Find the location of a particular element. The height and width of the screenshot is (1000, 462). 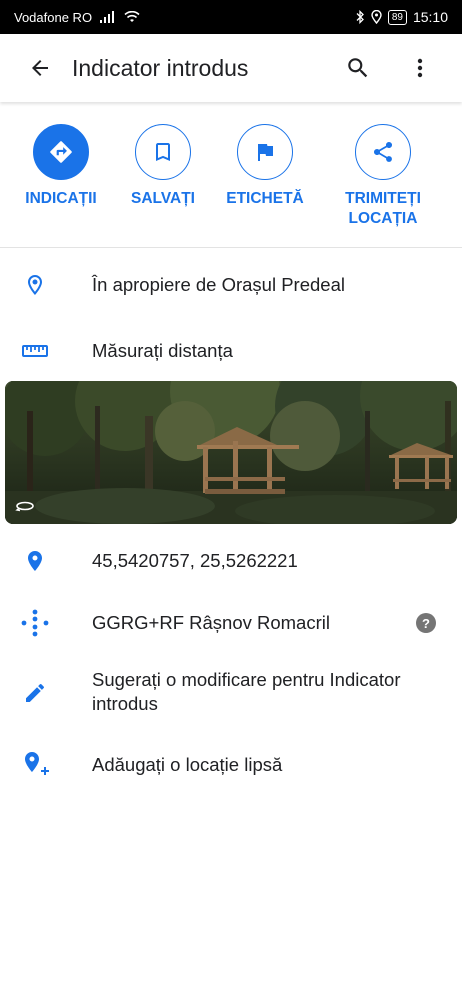

label-circle is located at coordinates (265, 152).